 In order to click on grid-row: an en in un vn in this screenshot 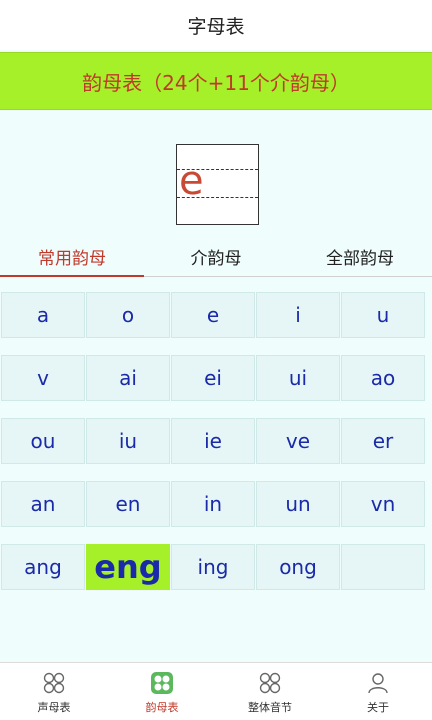, I will do `click(216, 504)`.